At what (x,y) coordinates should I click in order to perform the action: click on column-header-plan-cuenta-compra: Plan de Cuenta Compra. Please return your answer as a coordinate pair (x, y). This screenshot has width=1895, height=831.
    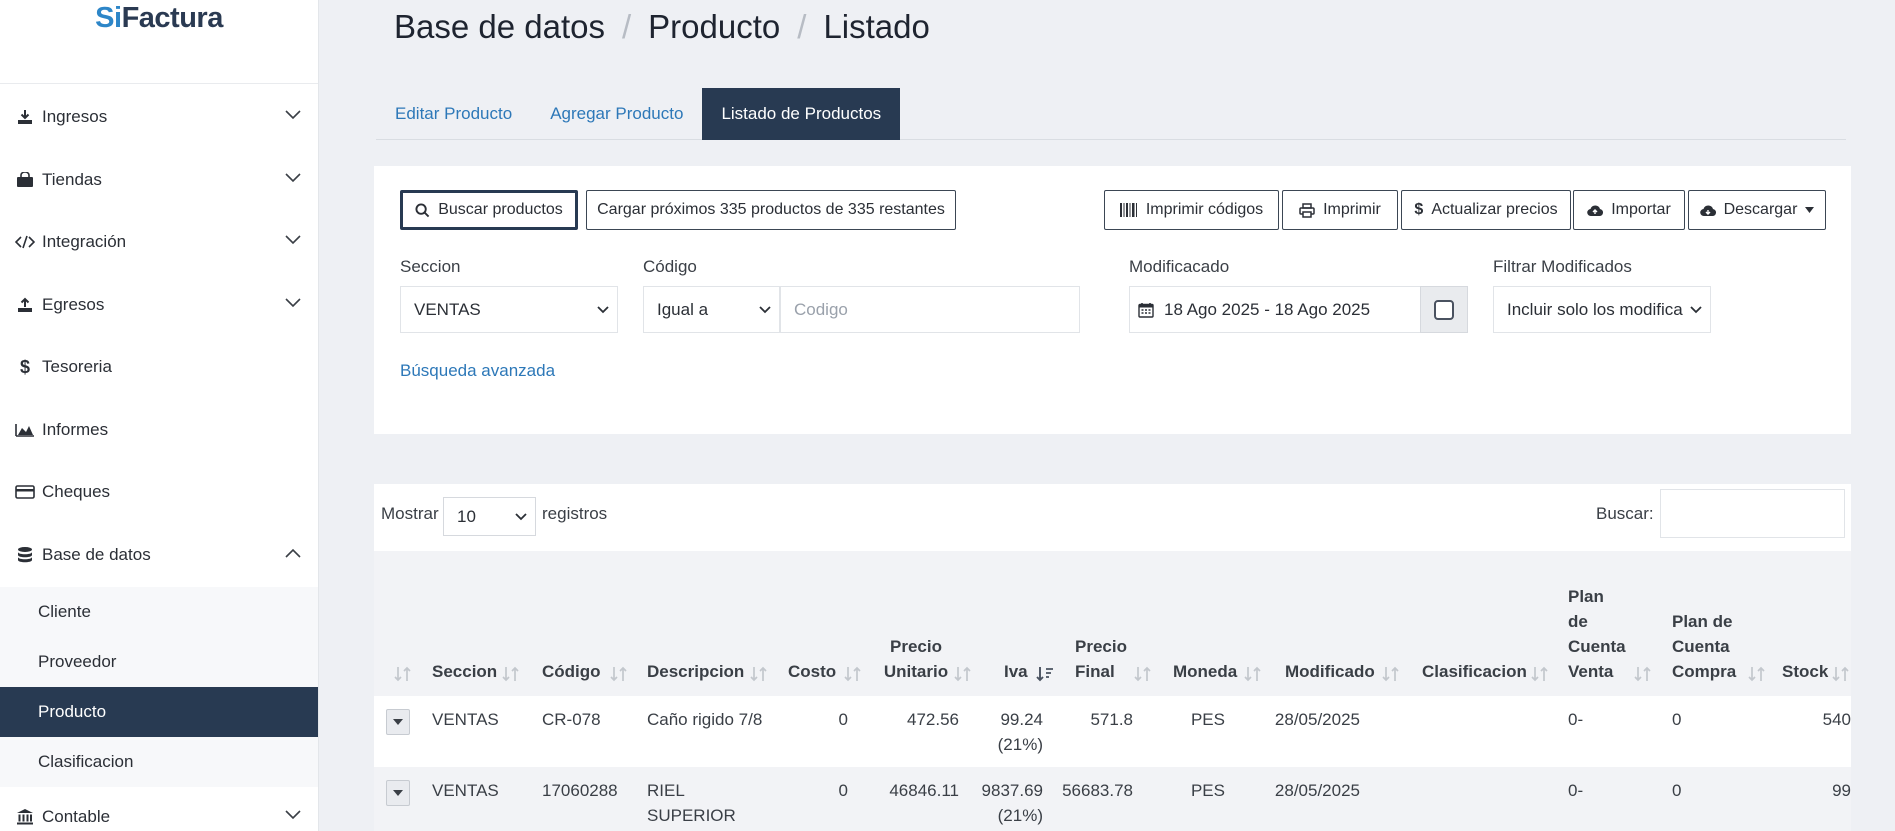
    Looking at the image, I should click on (1707, 646).